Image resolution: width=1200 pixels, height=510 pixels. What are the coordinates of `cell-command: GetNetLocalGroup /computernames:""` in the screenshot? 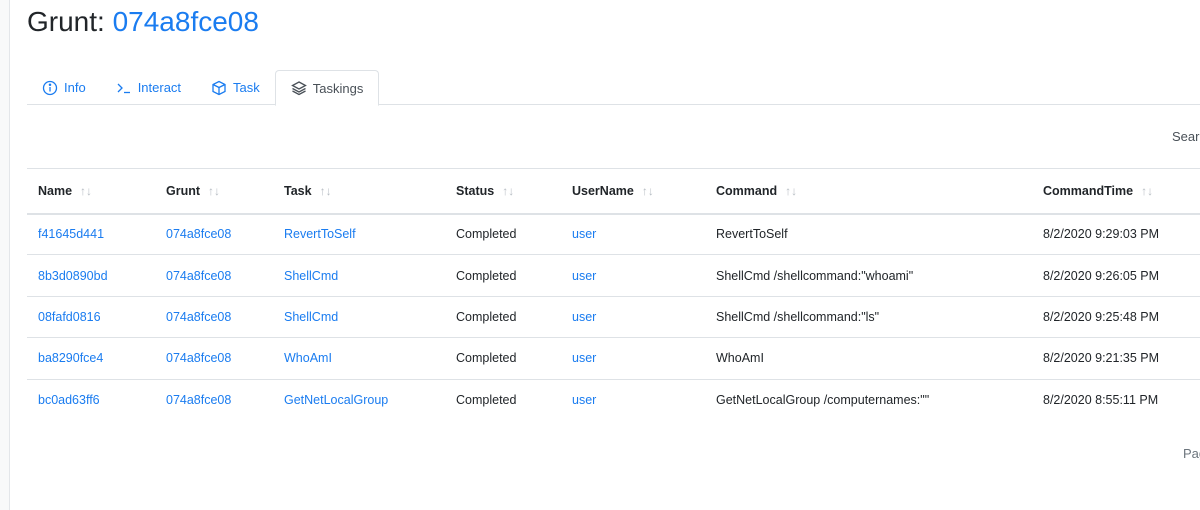 It's located at (868, 399).